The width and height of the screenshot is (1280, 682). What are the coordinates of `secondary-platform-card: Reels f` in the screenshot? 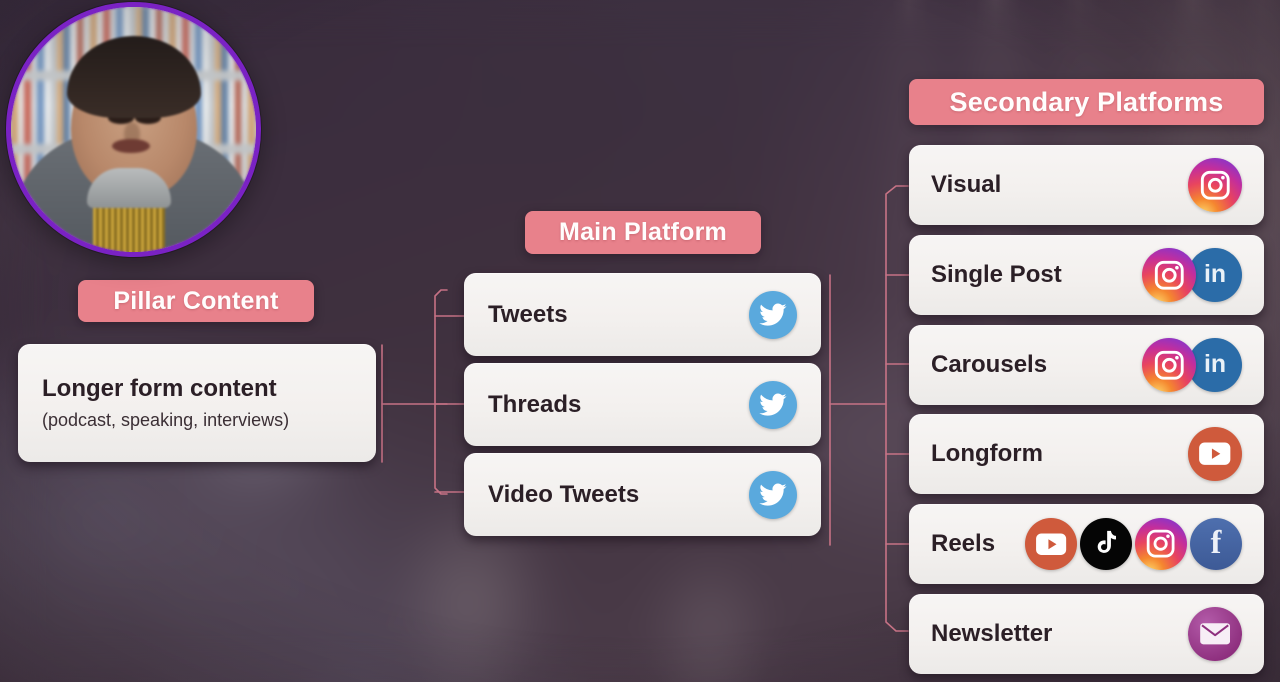 It's located at (1086, 544).